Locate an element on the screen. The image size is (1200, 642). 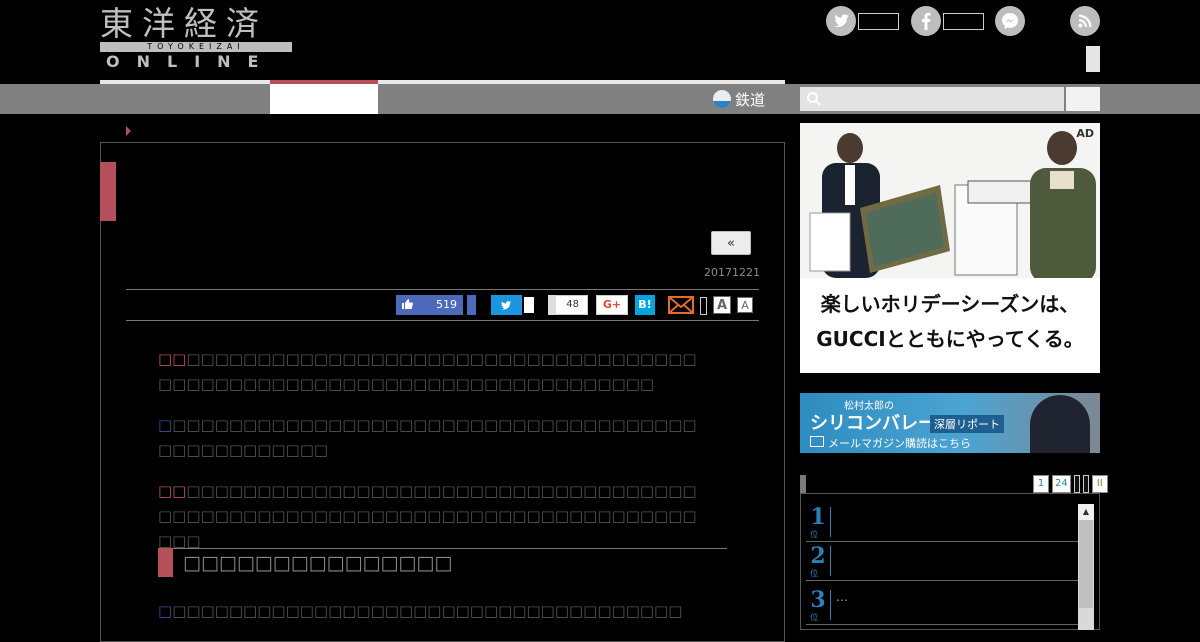
messenger-icon is located at coordinates (1010, 21).